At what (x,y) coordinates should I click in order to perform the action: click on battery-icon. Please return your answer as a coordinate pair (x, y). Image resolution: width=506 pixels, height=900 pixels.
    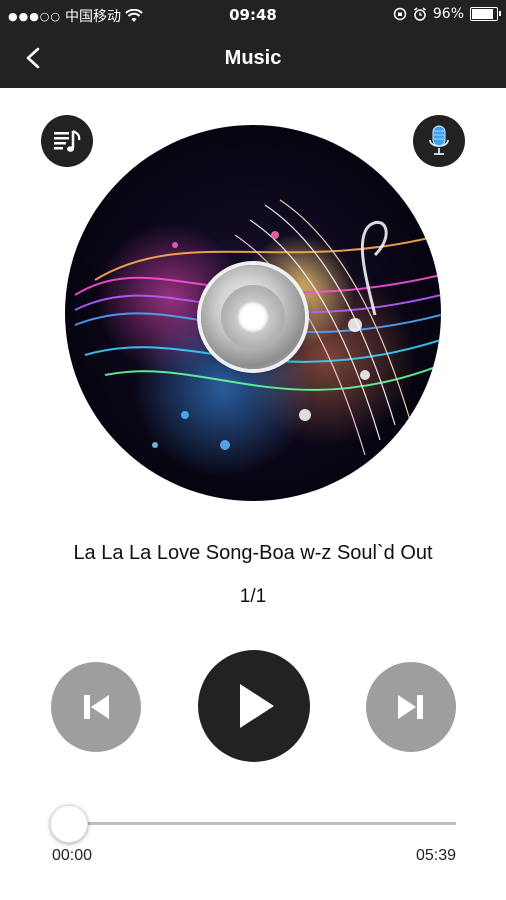
    Looking at the image, I should click on (485, 14).